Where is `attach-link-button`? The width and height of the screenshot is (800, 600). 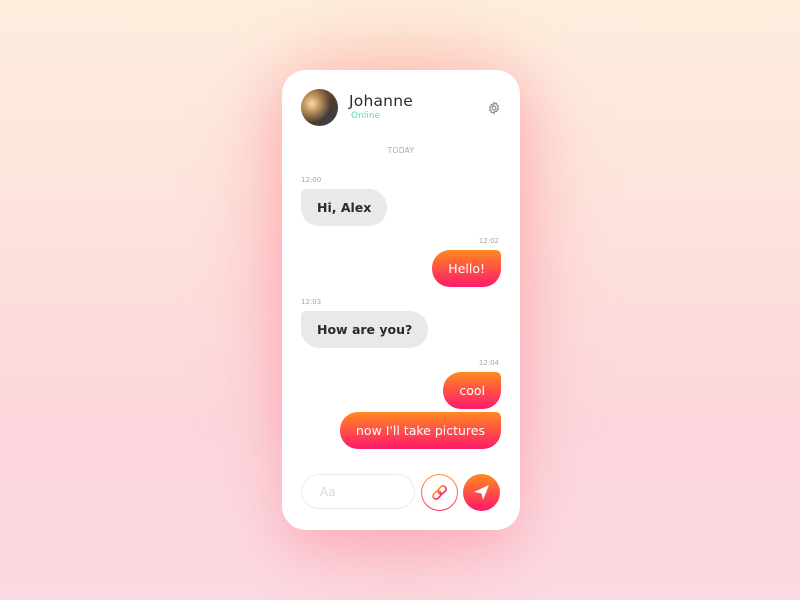 attach-link-button is located at coordinates (439, 492).